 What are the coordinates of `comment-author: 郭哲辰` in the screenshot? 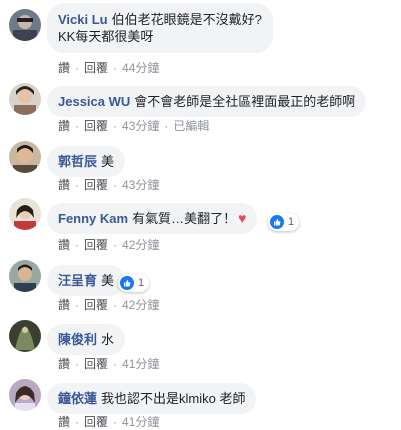 It's located at (77, 161).